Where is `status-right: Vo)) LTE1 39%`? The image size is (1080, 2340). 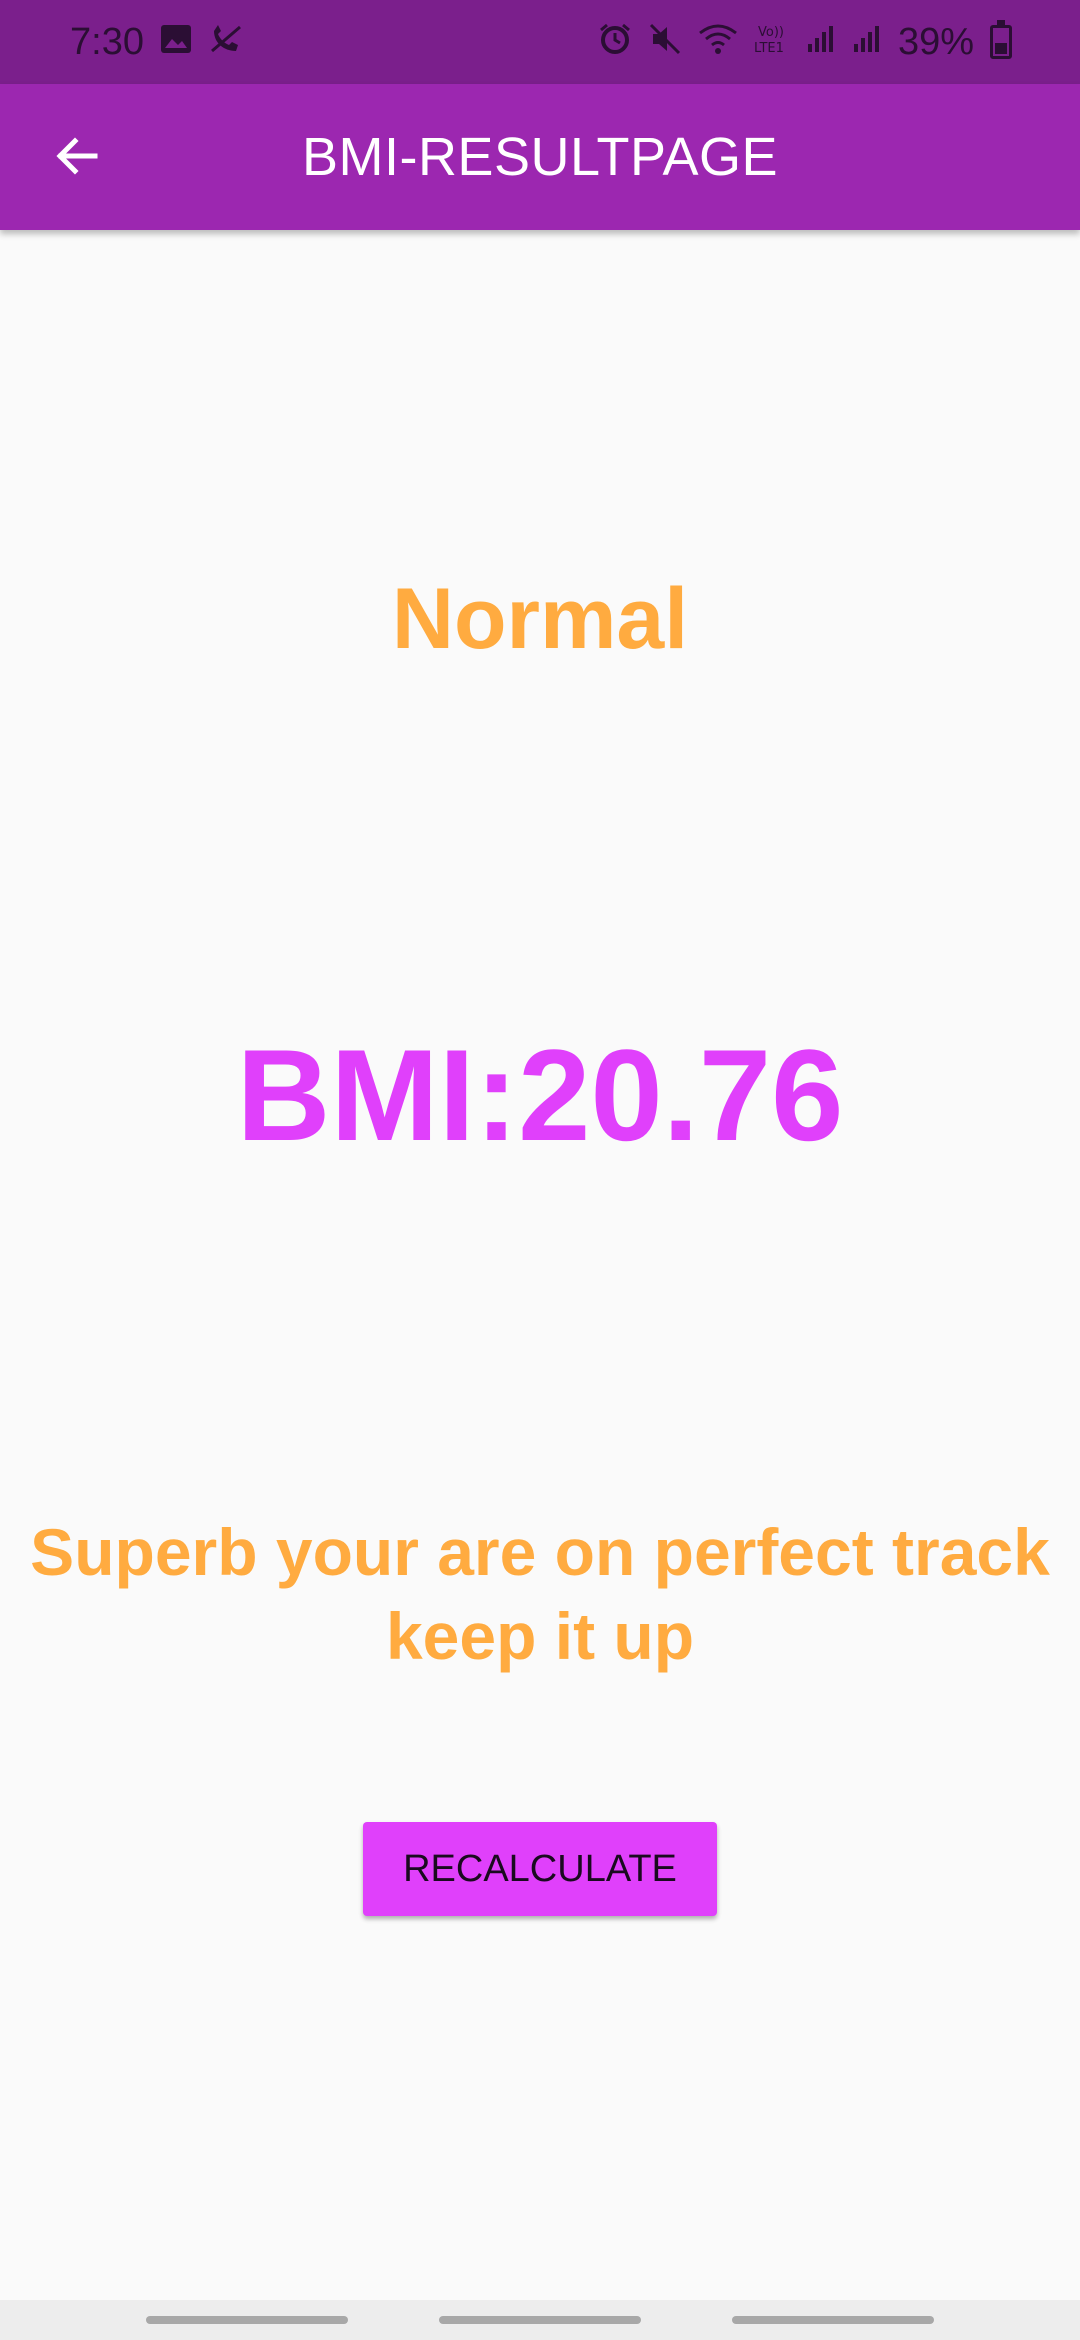
status-right: Vo)) LTE1 39% is located at coordinates (805, 42).